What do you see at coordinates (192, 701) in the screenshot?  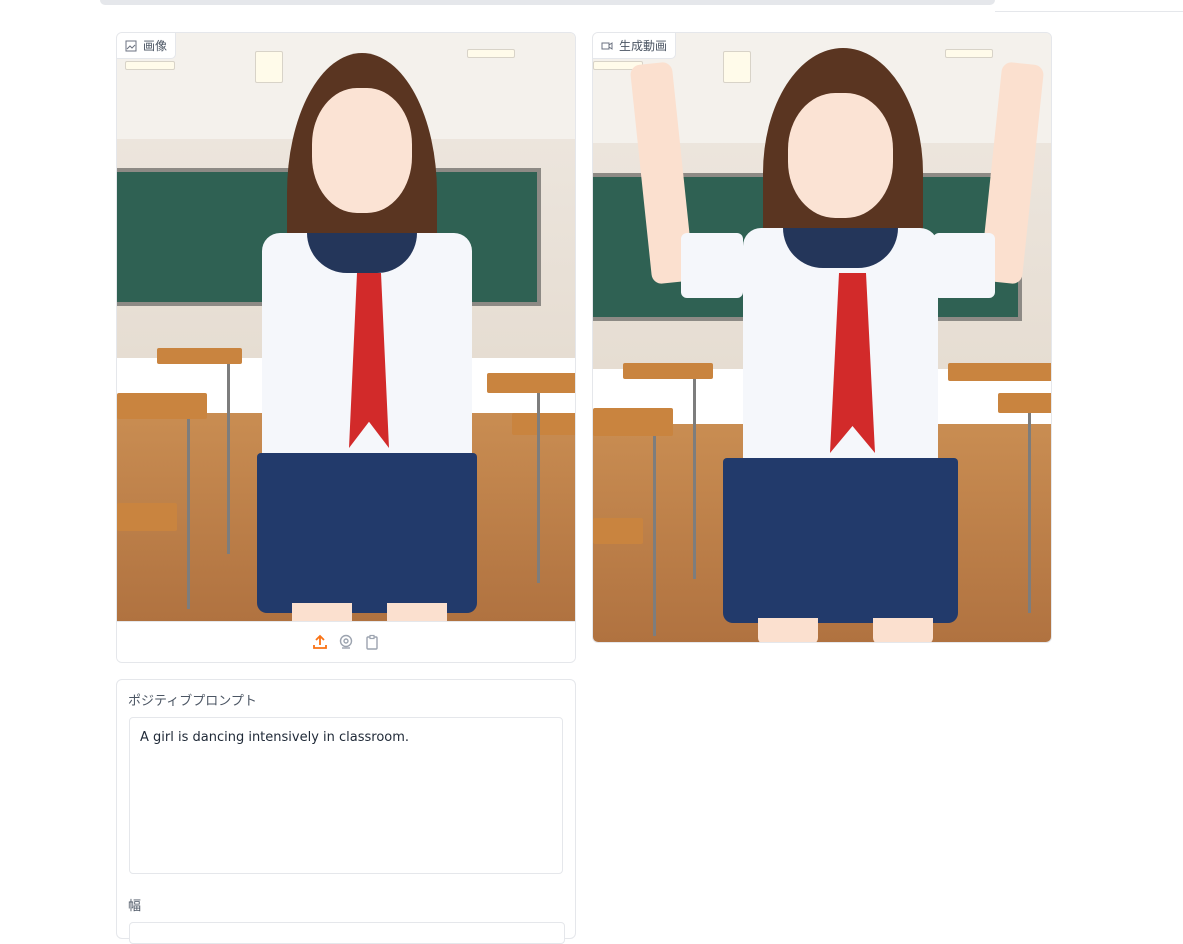 I see `positive-prompt-label: ポジティブプロンプト` at bounding box center [192, 701].